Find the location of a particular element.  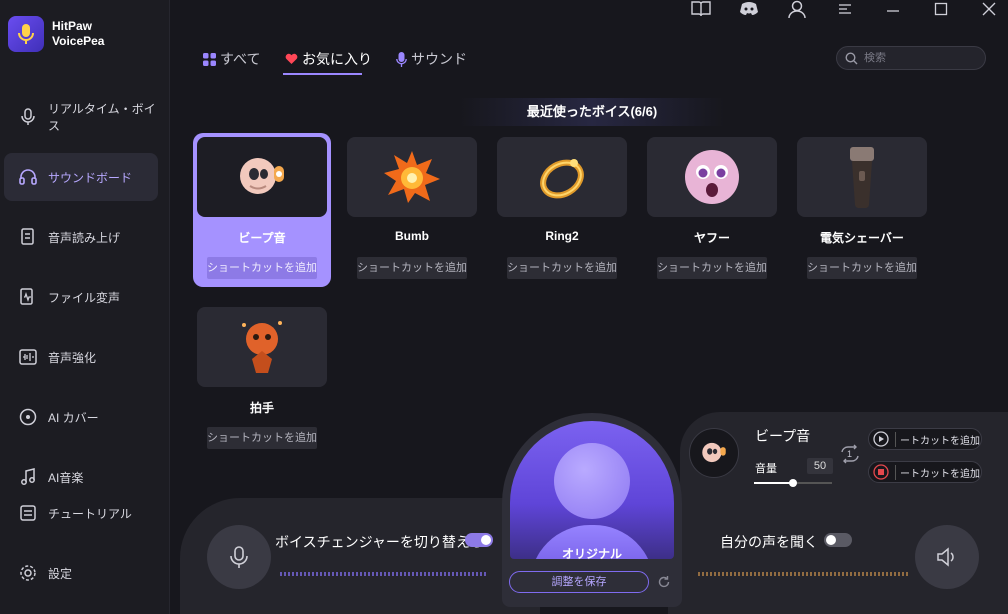

sidebar-item-label: 音声強化 is located at coordinates (72, 357).